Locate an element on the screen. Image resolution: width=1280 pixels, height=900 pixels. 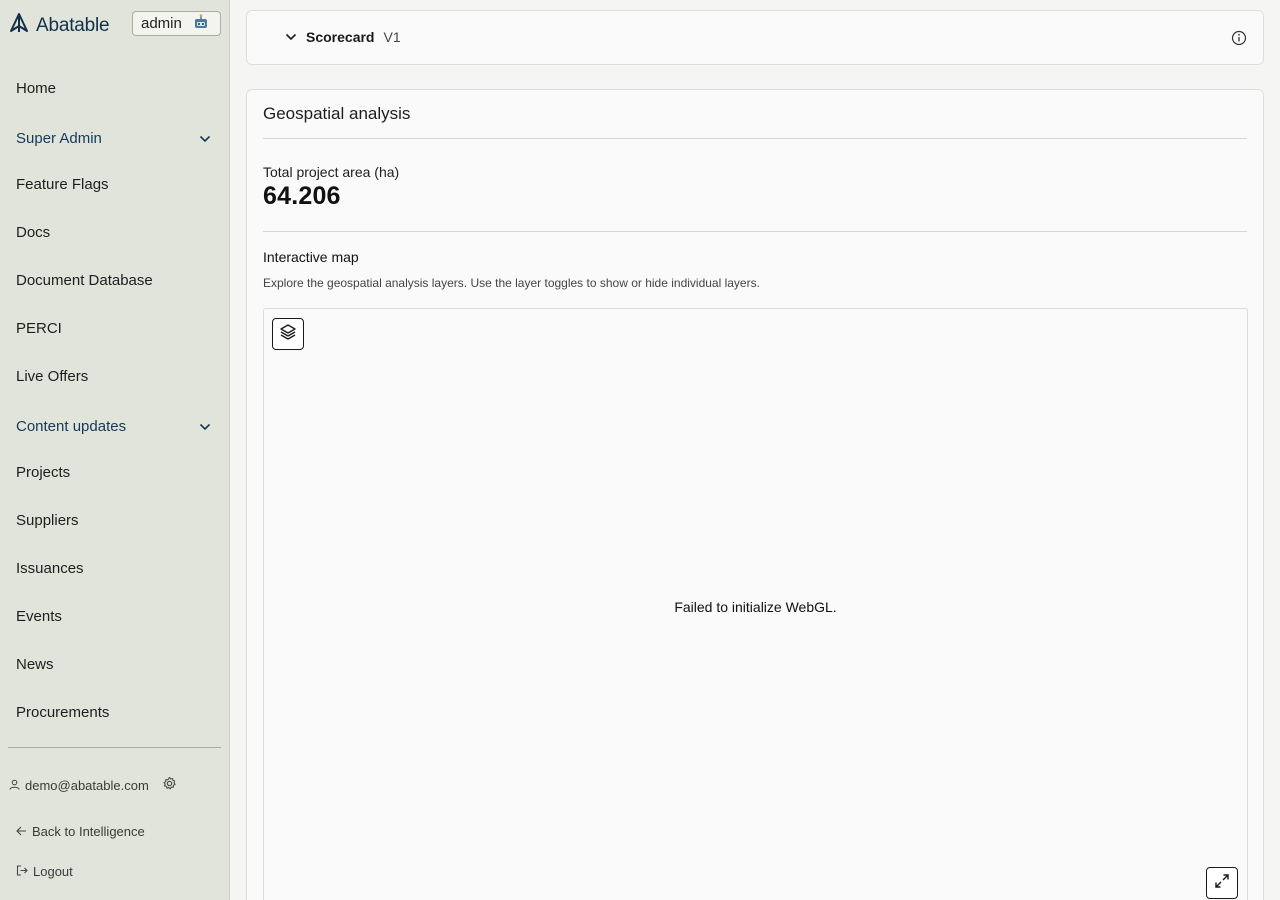
sidebar-item-live-offers: Live Offers is located at coordinates (116, 376).